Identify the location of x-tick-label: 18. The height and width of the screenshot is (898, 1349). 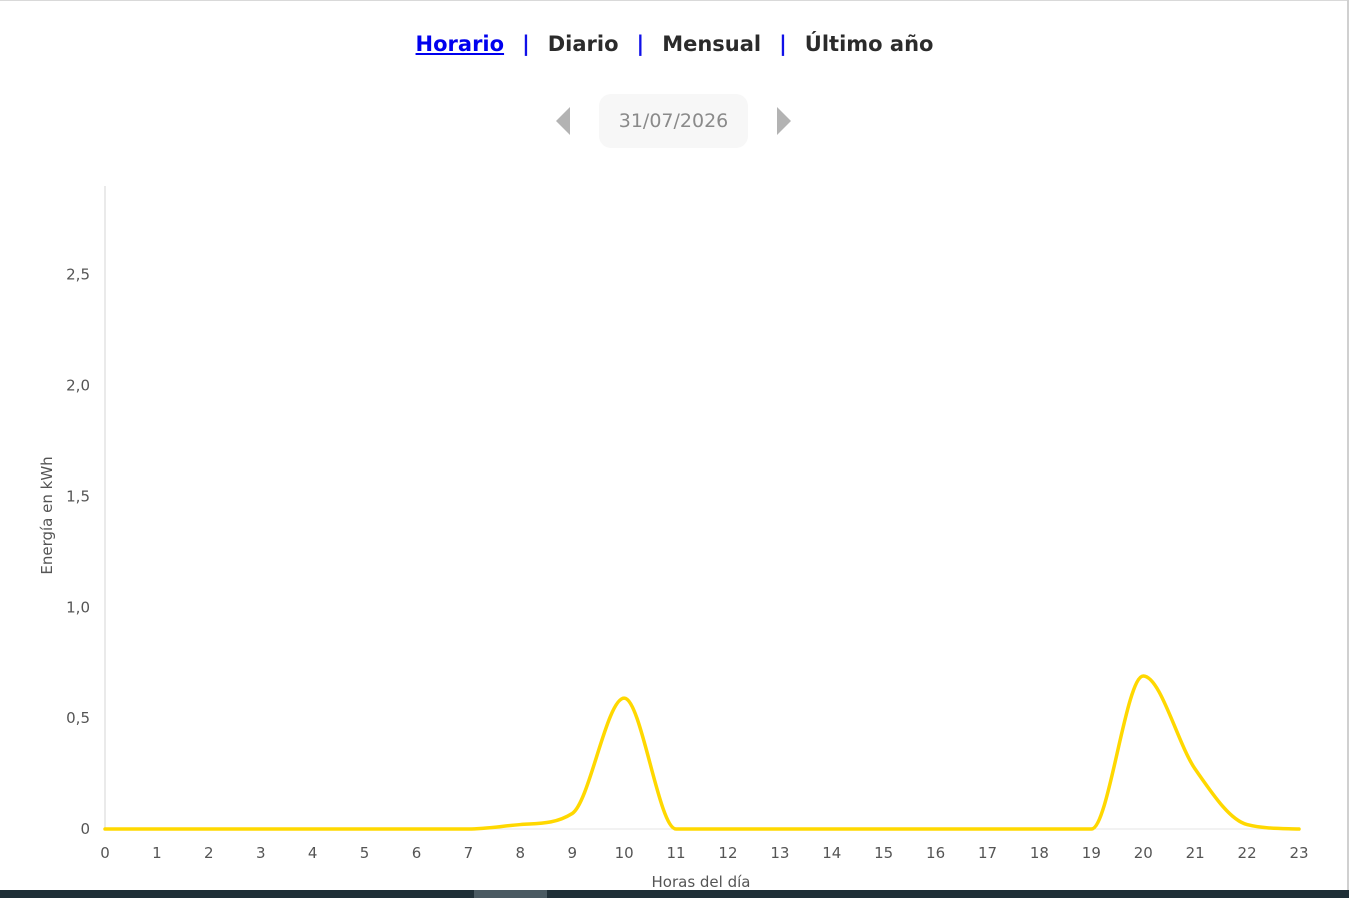
(1039, 853).